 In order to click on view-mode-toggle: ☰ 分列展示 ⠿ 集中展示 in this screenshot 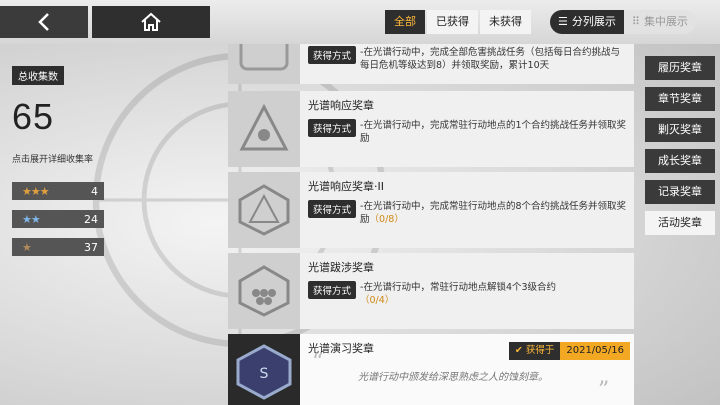, I will do `click(623, 22)`.